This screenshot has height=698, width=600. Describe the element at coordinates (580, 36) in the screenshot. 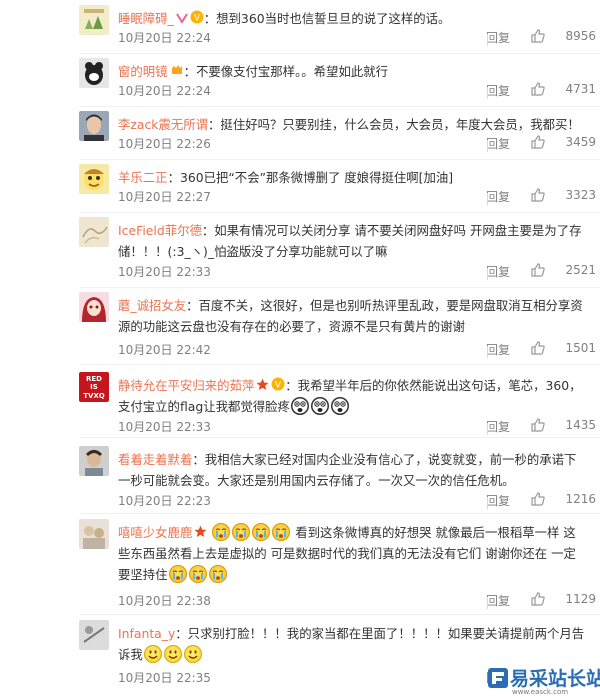

I see `like-count: 8956` at that location.